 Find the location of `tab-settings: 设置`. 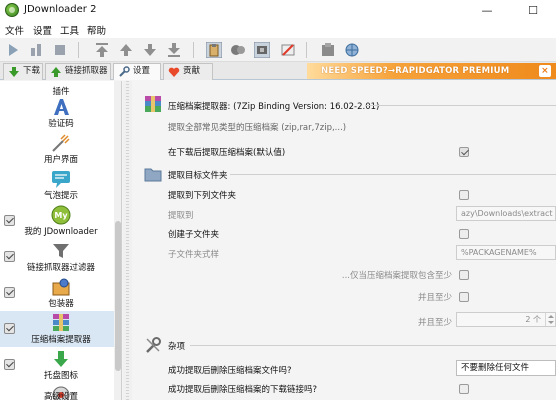

tab-settings: 设置 is located at coordinates (137, 71).